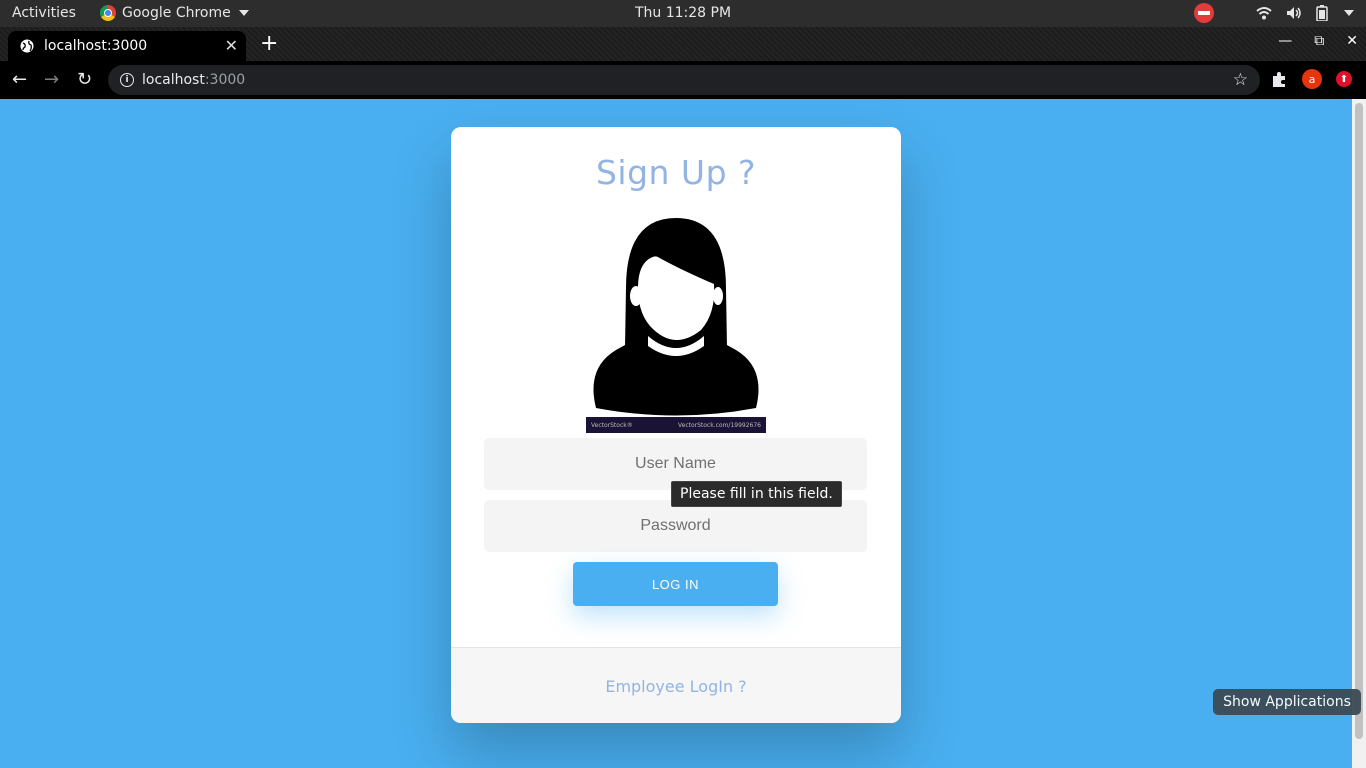 The width and height of the screenshot is (1366, 768). I want to click on update-extension-icon: ⬆, so click(1344, 79).